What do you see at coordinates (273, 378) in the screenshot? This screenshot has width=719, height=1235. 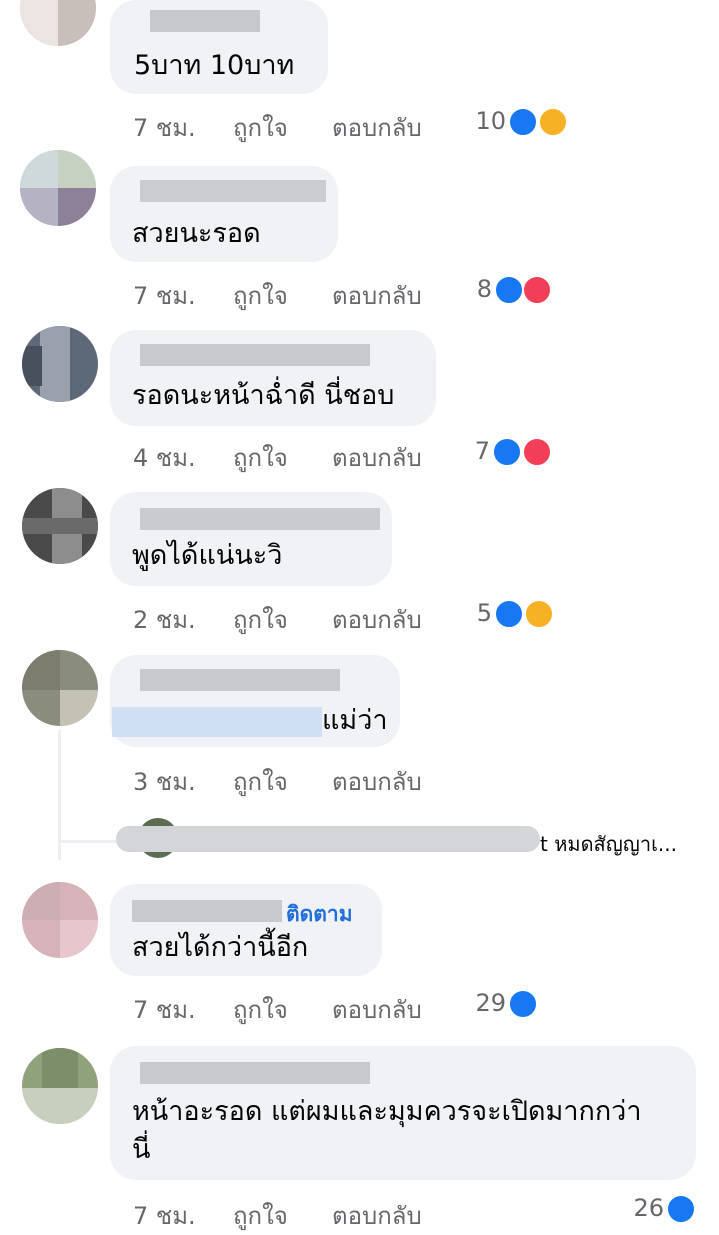 I see `comment-bubble: รอดนะหน้าฉ่ำดี นี่ชอบ` at bounding box center [273, 378].